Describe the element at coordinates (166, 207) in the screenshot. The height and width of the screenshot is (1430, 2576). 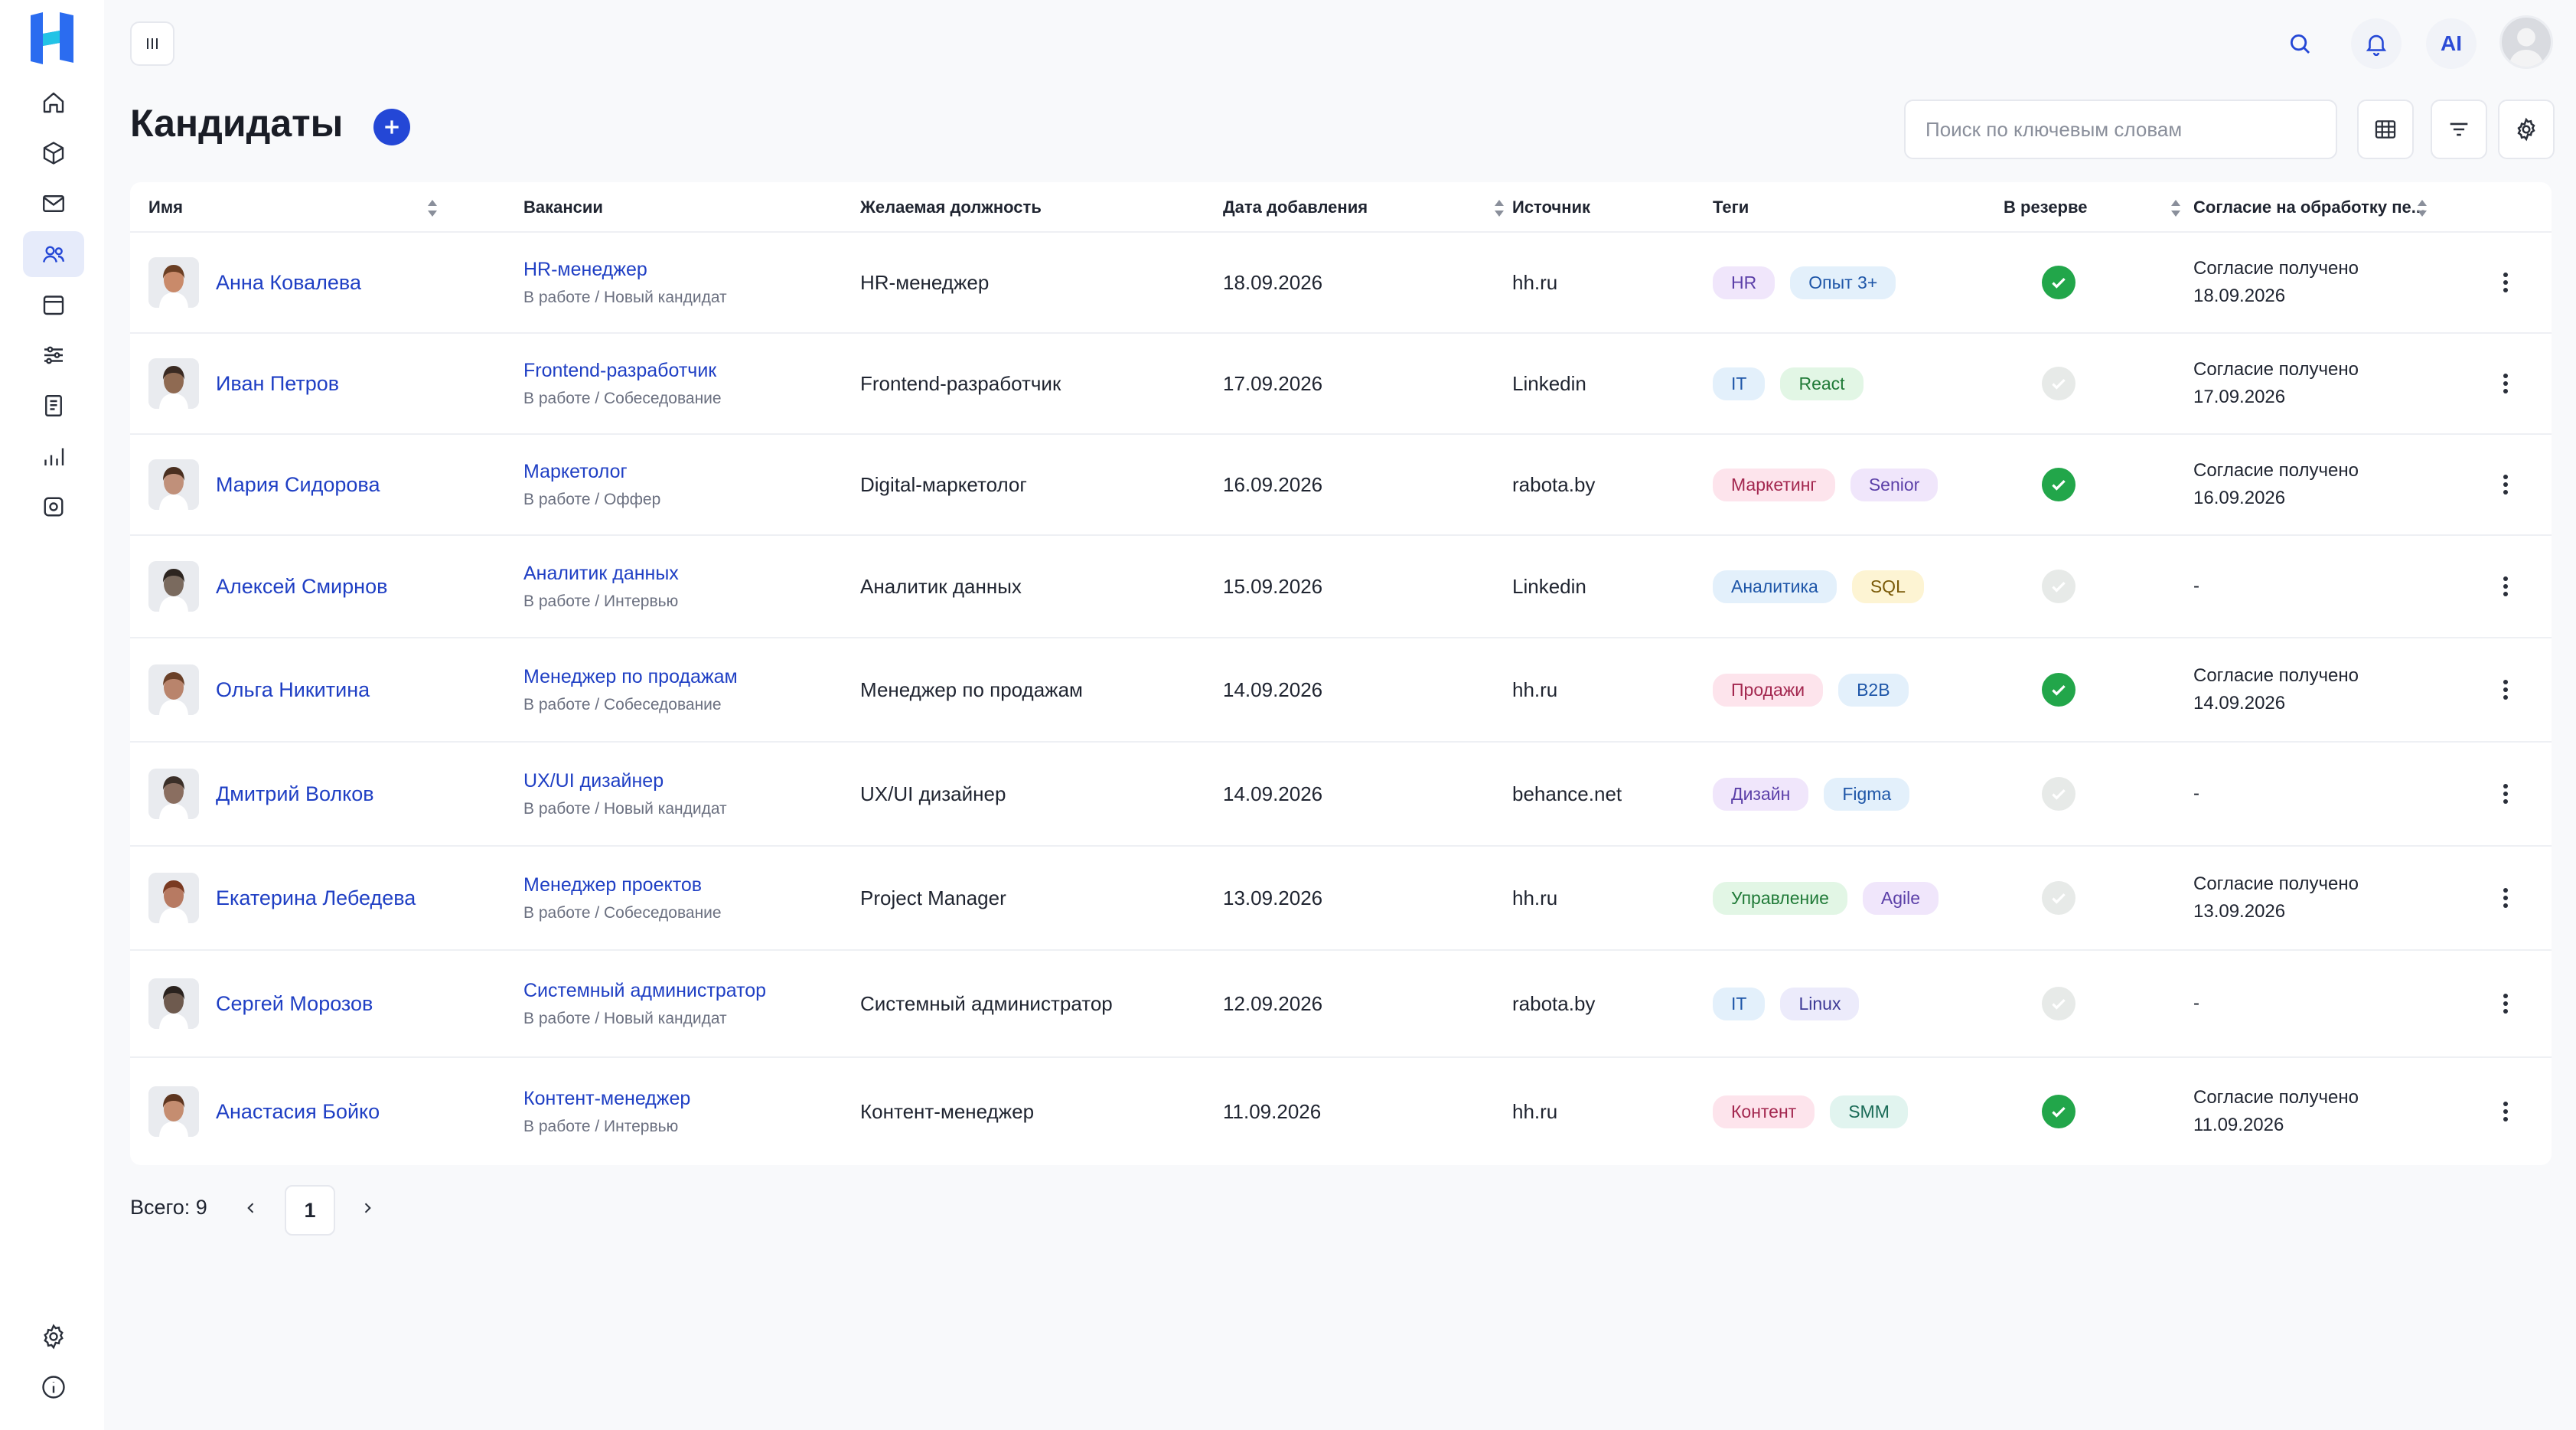
I see `column-header-name: Имя` at that location.